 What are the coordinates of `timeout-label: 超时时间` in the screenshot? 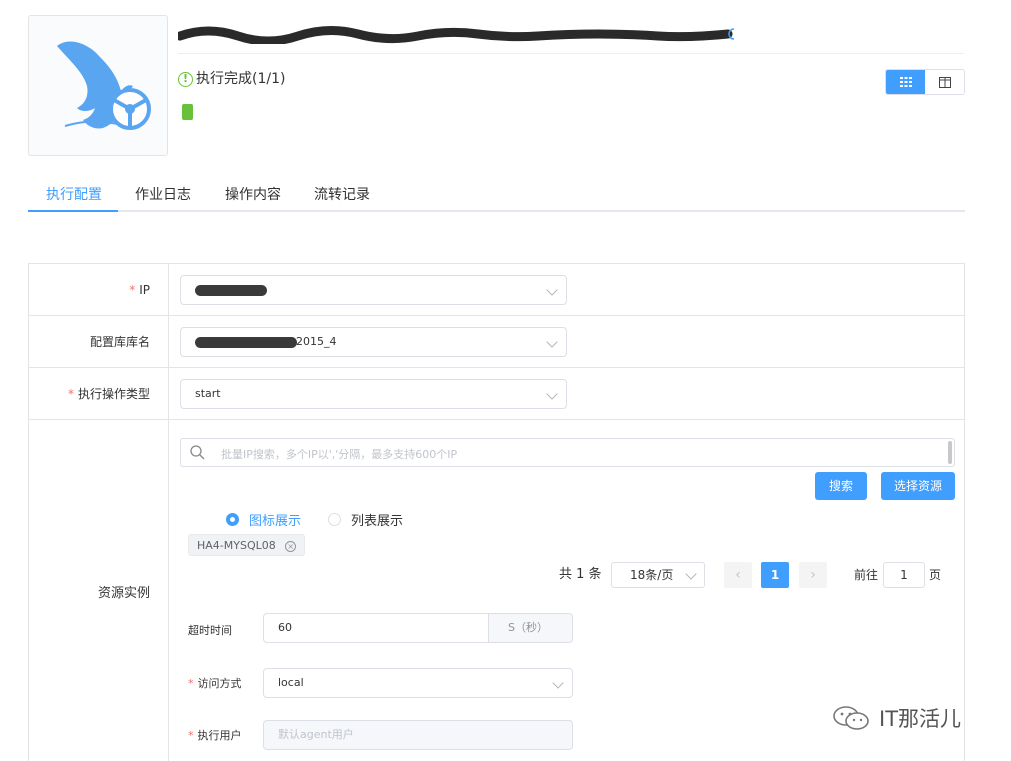 It's located at (210, 630).